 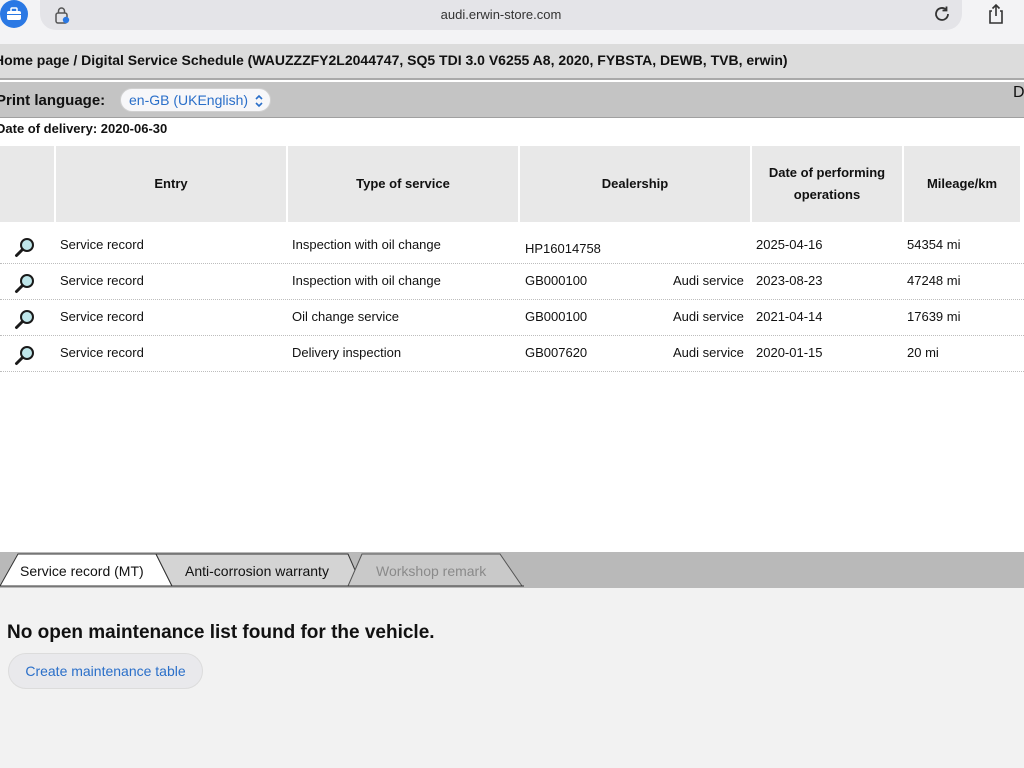 I want to click on header-icon-column, so click(x=28, y=184).